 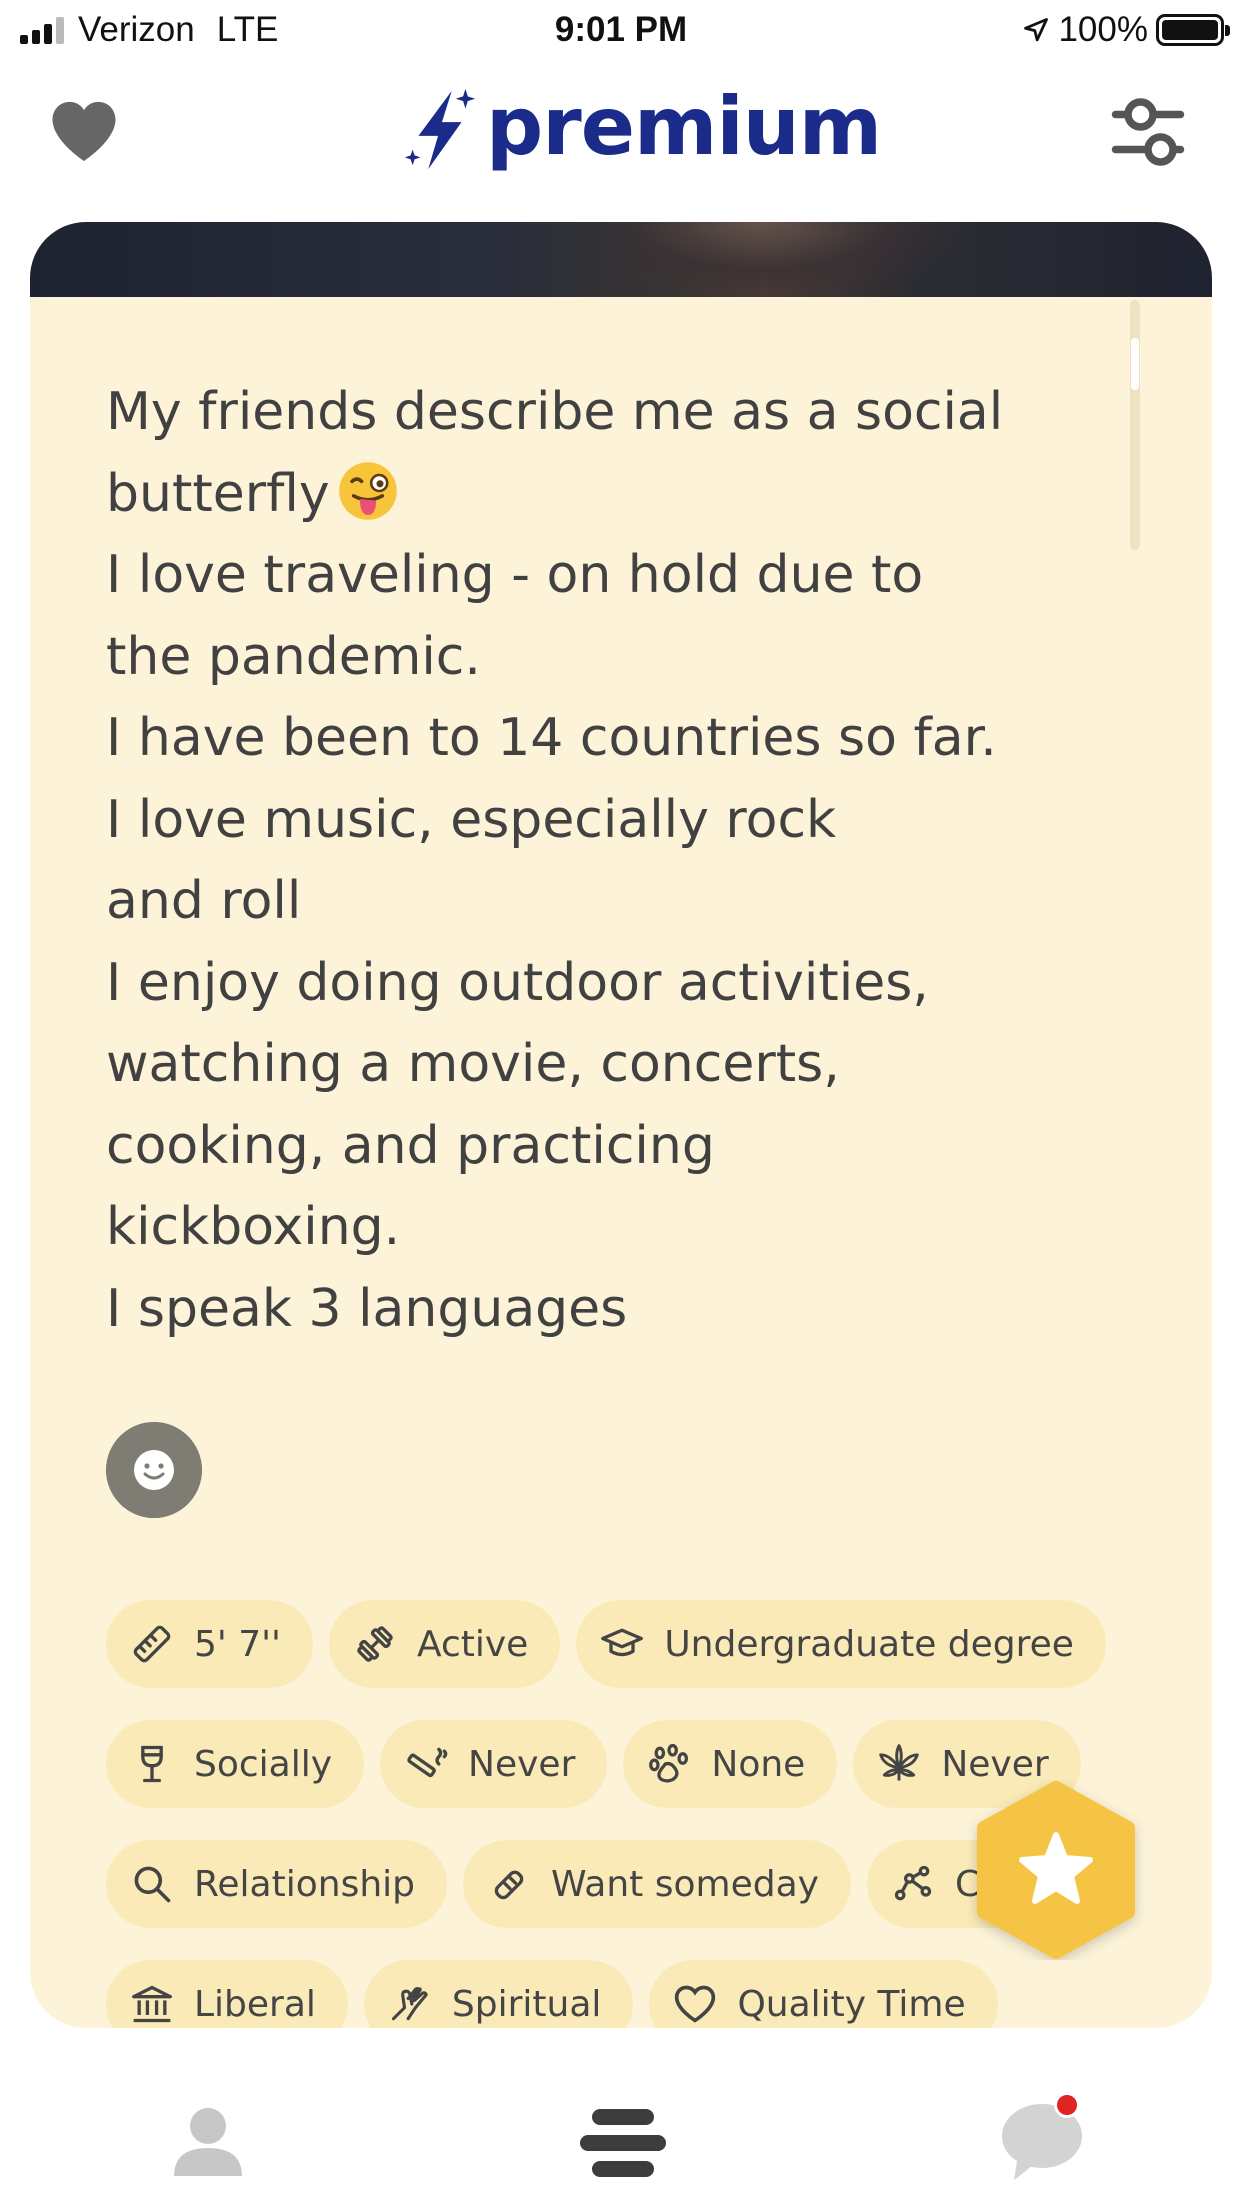 I want to click on bio-line: I have been to 14 countries so far., so click(x=551, y=738).